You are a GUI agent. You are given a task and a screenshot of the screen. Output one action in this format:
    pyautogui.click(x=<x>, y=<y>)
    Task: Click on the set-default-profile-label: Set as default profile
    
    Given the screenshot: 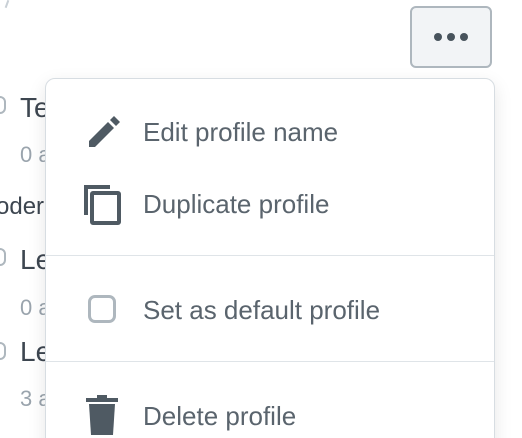 What is the action you would take?
    pyautogui.click(x=262, y=310)
    